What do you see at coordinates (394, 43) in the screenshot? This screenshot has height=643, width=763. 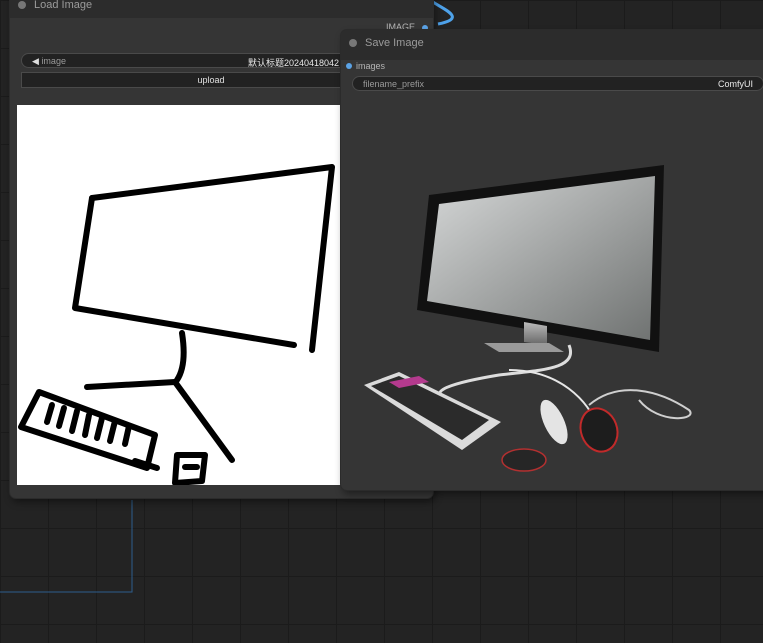 I see `save-image-title: Save Image` at bounding box center [394, 43].